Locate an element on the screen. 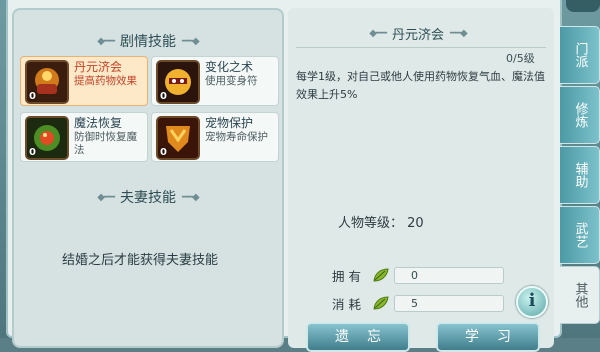 The width and height of the screenshot is (600, 352). own-row: 拥有 0 is located at coordinates (418, 275).